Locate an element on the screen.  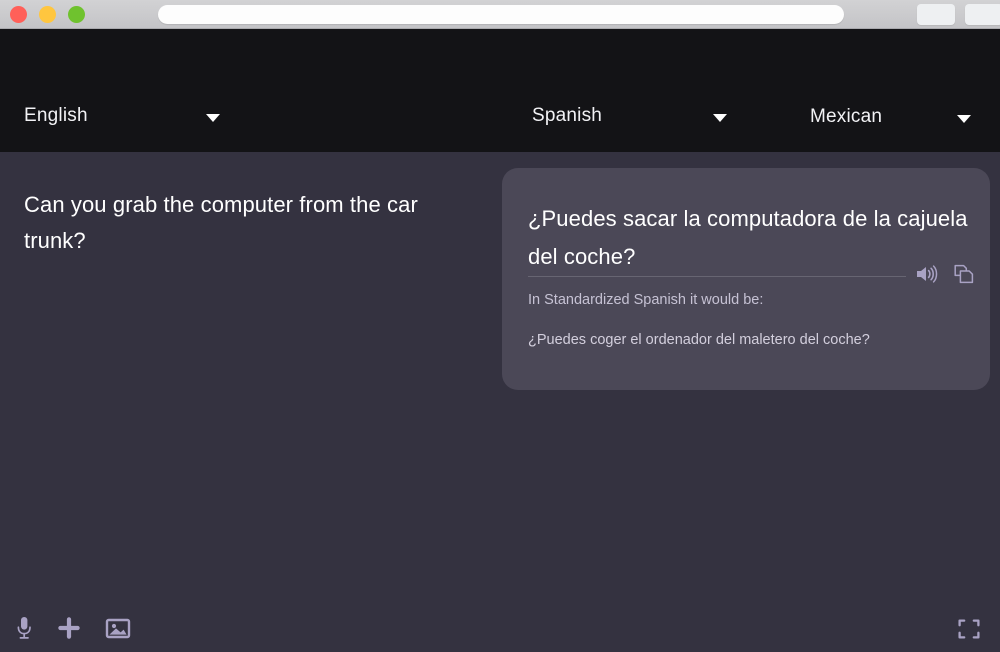
dialect-label: Mexican is located at coordinates (846, 116).